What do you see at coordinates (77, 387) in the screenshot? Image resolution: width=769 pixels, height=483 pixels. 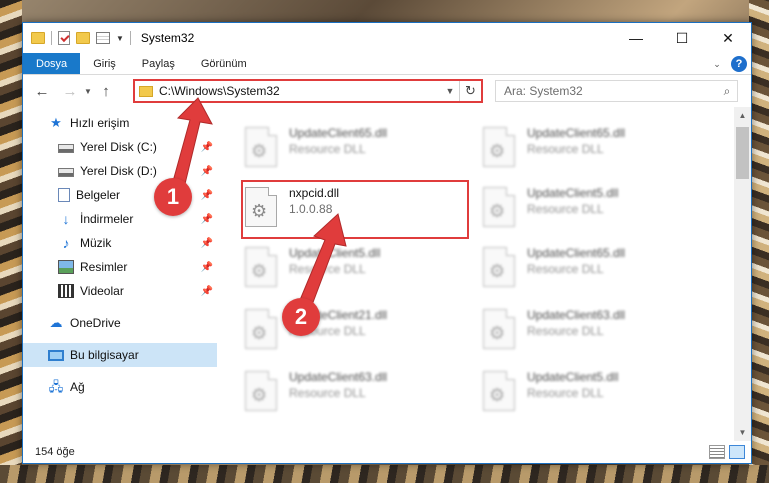 I see `sidebar-item-label: Ağ` at bounding box center [77, 387].